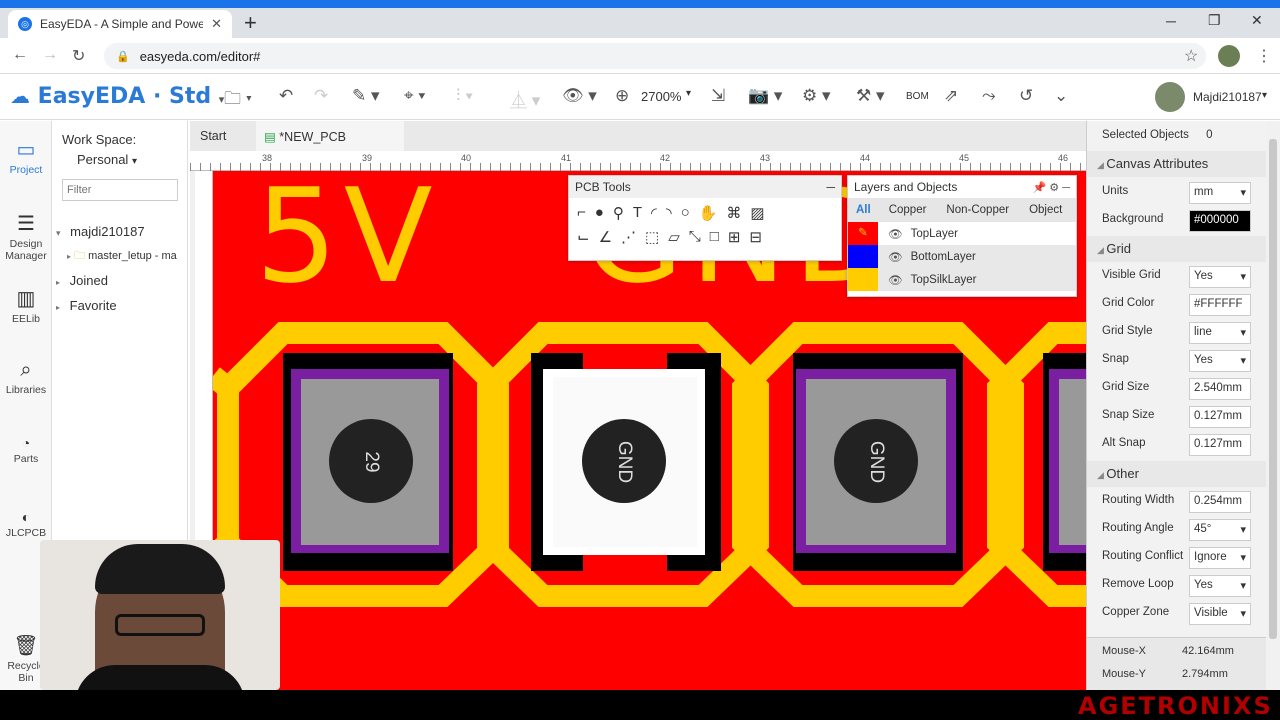 The width and height of the screenshot is (1280, 720). What do you see at coordinates (1220, 445) in the screenshot?
I see `alt-snap-input: 0.127mm` at bounding box center [1220, 445].